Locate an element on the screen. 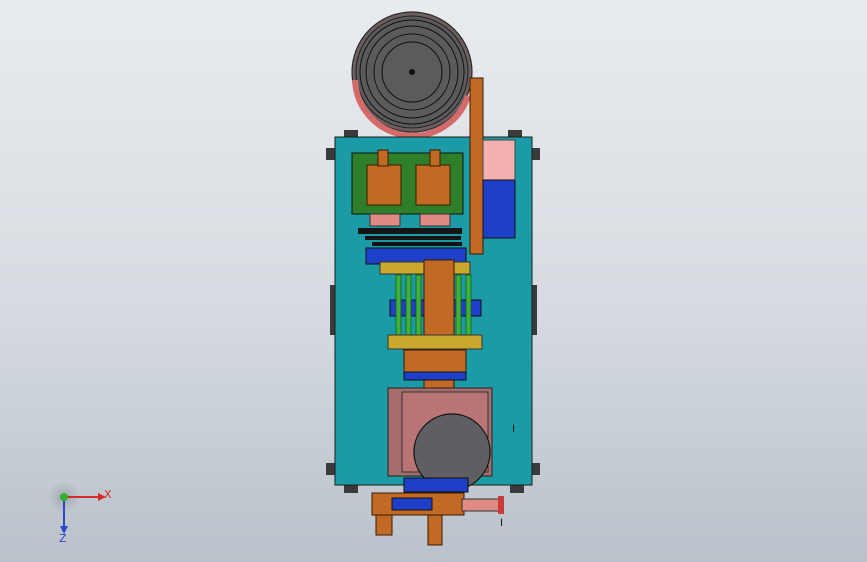  feeder-bowl is located at coordinates (412, 75).